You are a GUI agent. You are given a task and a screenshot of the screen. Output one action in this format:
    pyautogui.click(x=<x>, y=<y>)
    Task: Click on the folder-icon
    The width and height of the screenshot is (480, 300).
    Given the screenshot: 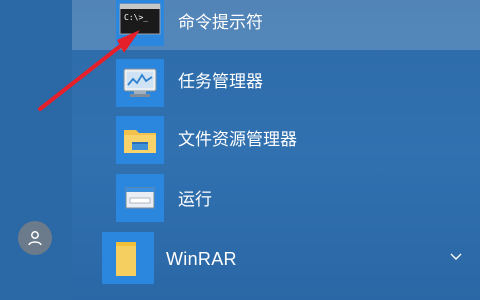 What is the action you would take?
    pyautogui.click(x=140, y=141)
    